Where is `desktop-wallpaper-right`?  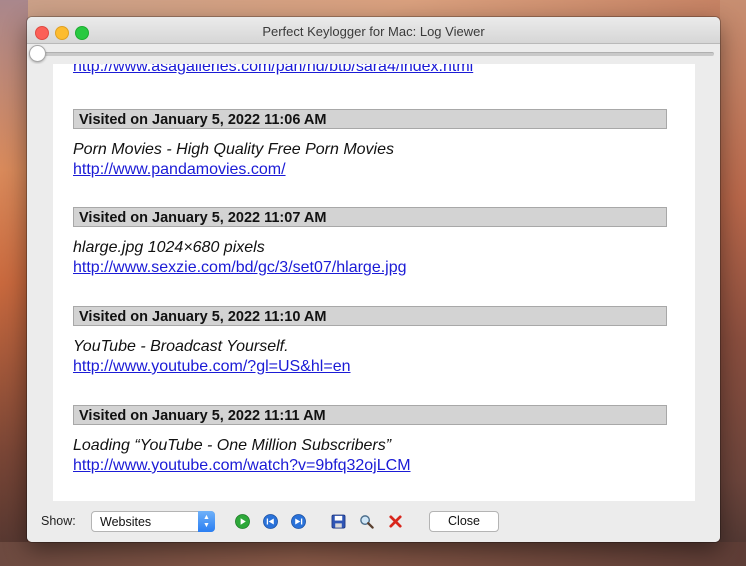 desktop-wallpaper-right is located at coordinates (733, 283).